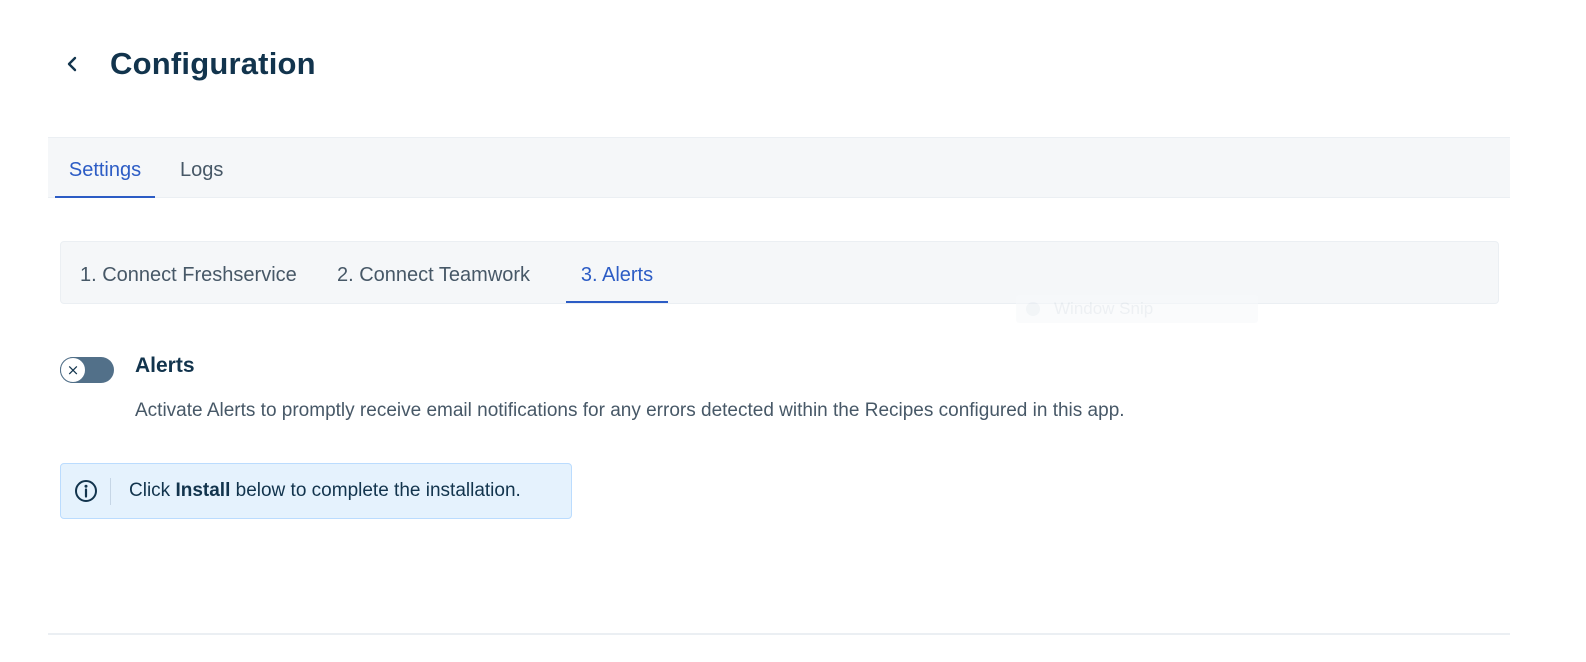  I want to click on alerts-toggle: ×, so click(87, 370).